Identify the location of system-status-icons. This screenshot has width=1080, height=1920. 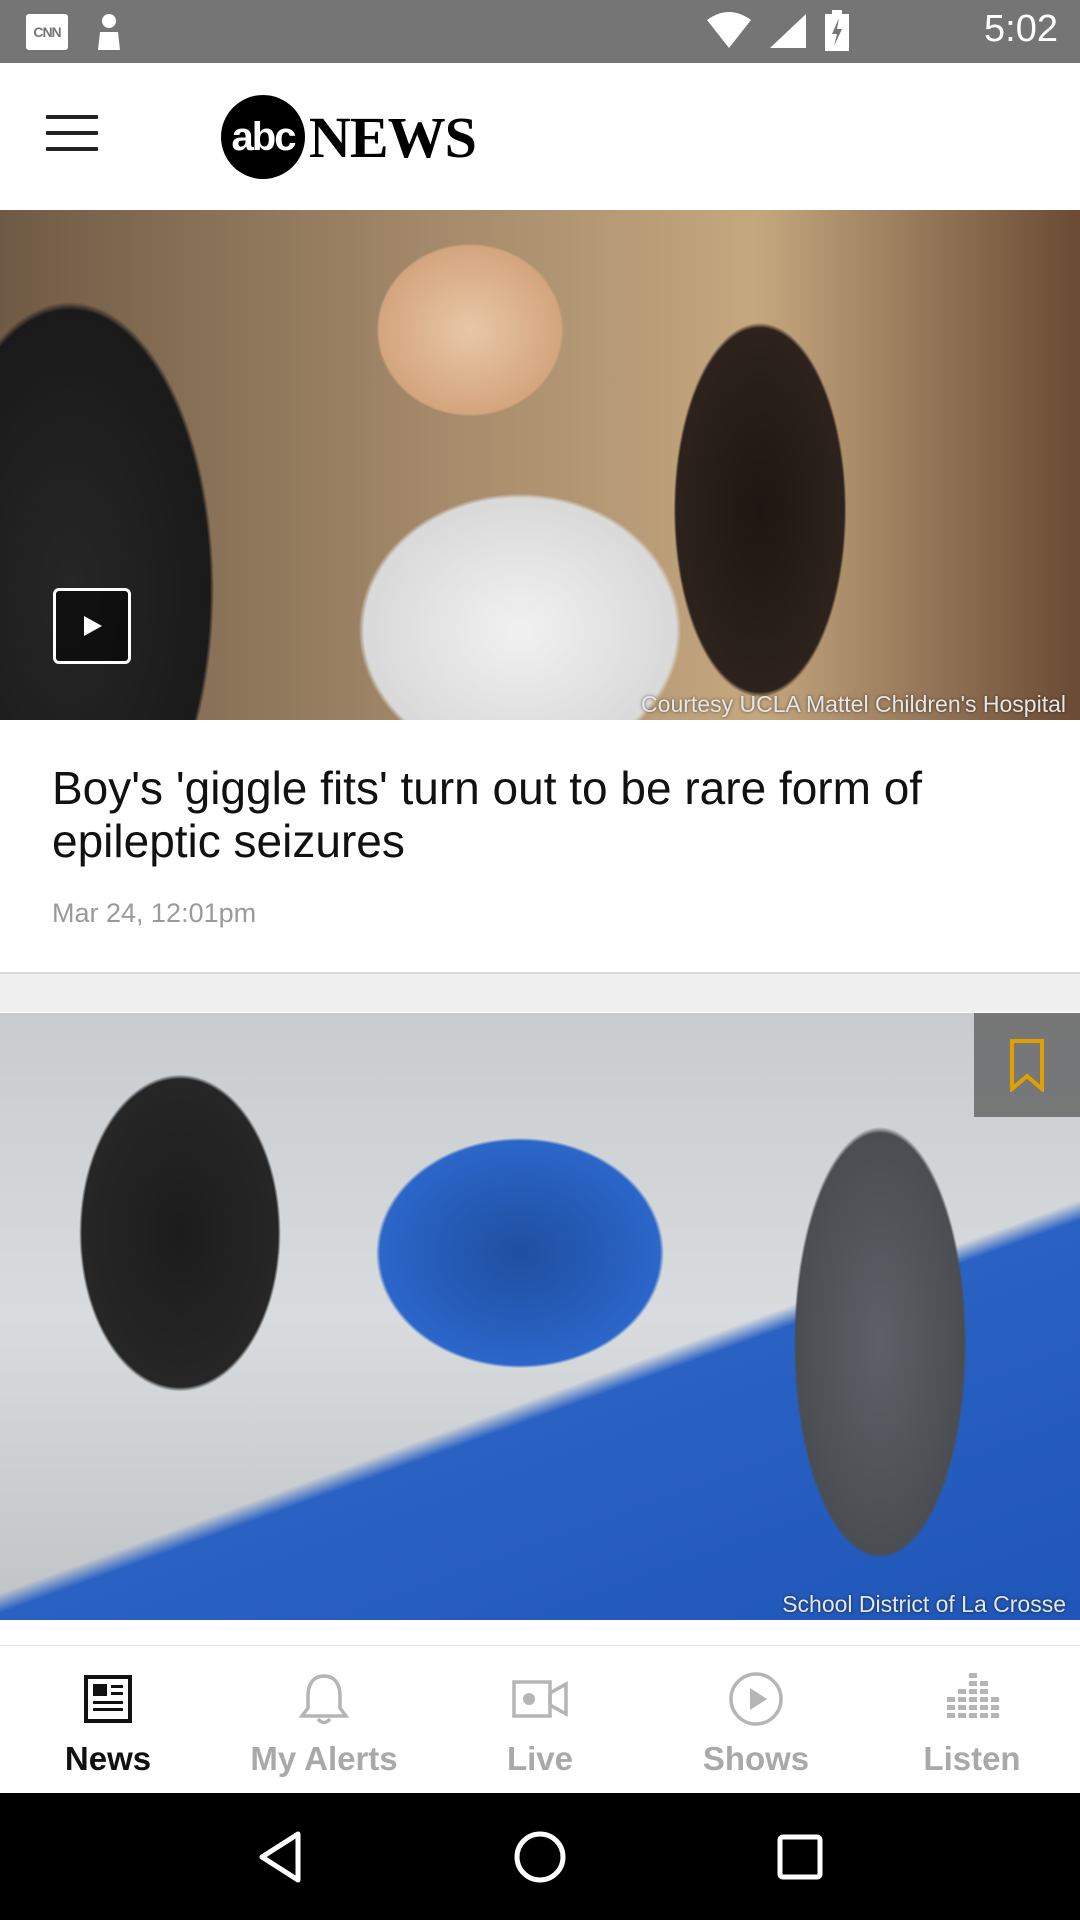
(778, 31).